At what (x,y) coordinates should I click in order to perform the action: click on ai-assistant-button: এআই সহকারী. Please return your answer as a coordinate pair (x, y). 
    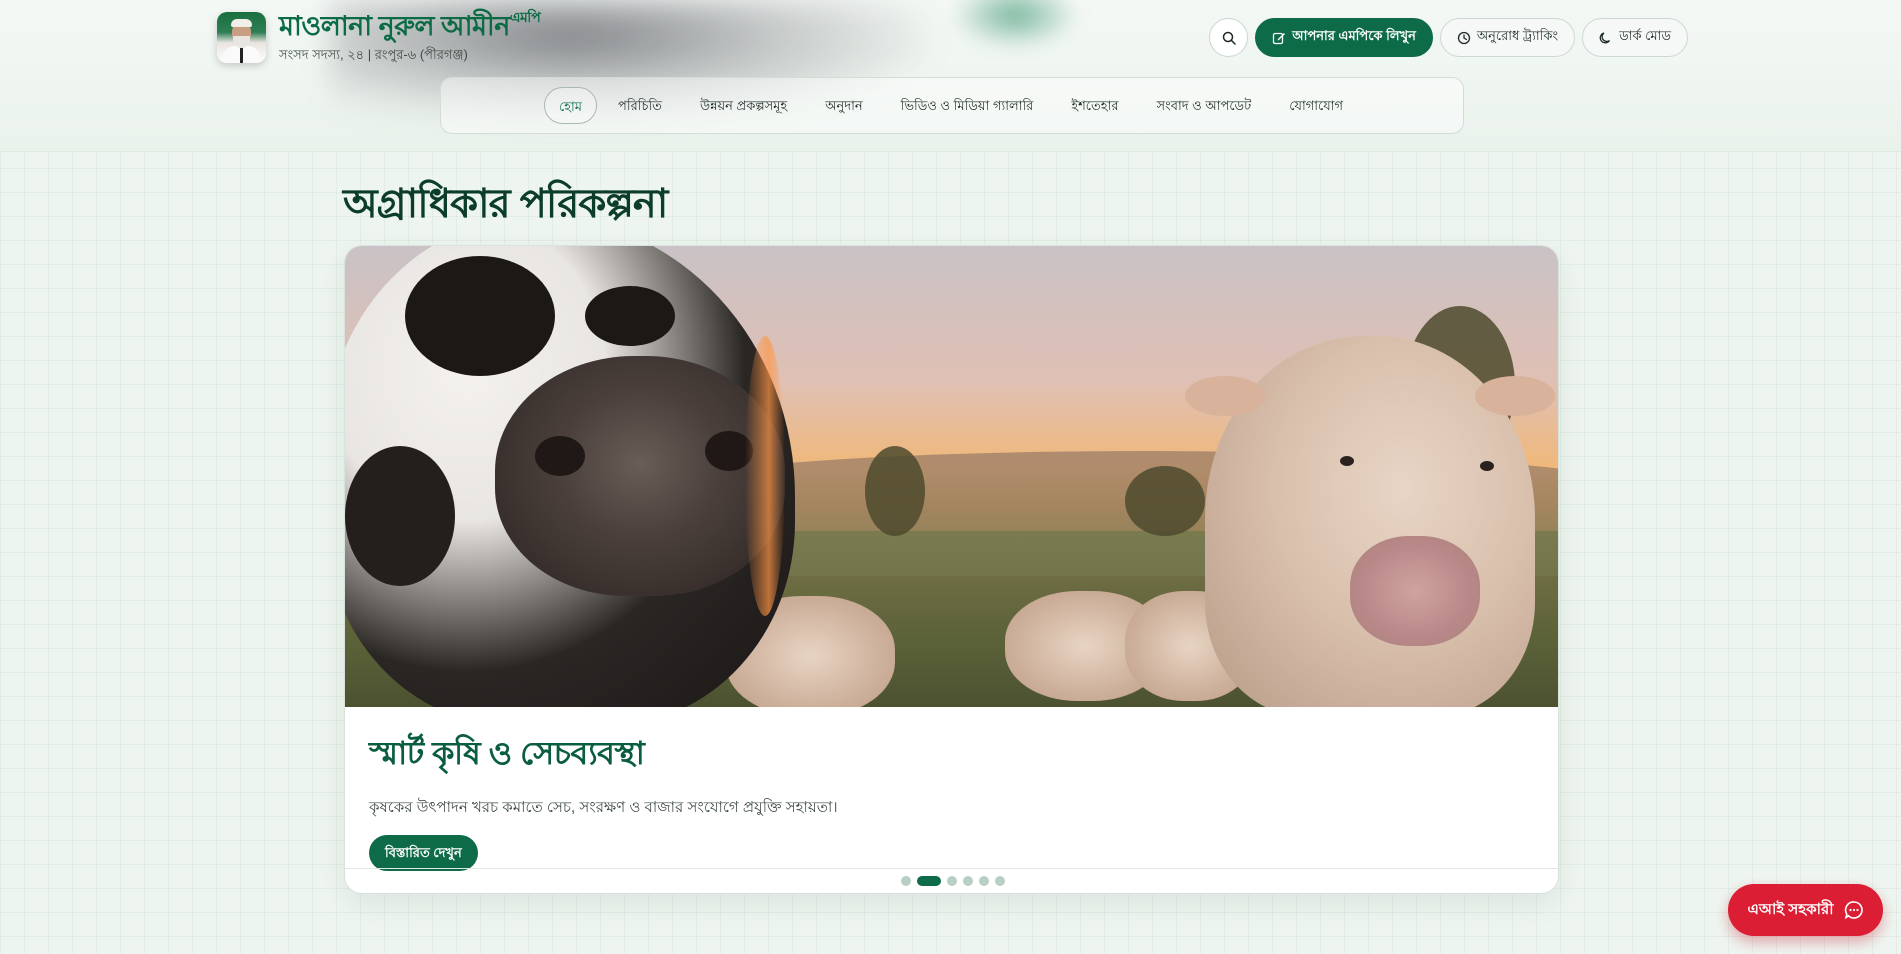
    Looking at the image, I should click on (1805, 910).